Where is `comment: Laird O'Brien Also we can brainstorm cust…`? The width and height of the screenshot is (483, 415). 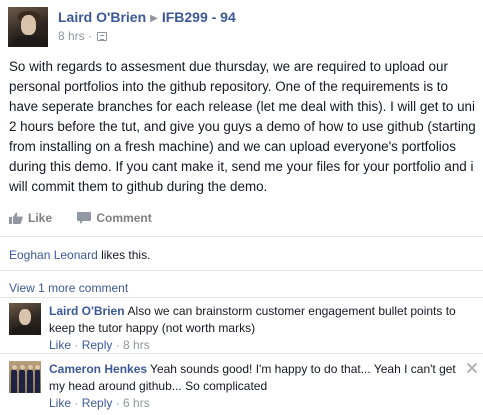
comment: Laird O'Brien Also we can brainstorm cust… is located at coordinates (246, 328).